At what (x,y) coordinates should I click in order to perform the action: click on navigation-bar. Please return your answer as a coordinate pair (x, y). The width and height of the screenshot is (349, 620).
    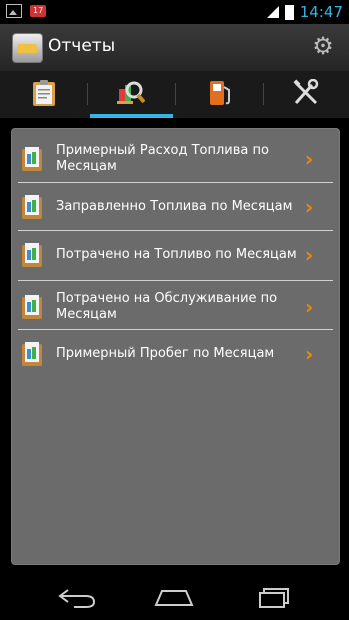
    Looking at the image, I should click on (174, 596).